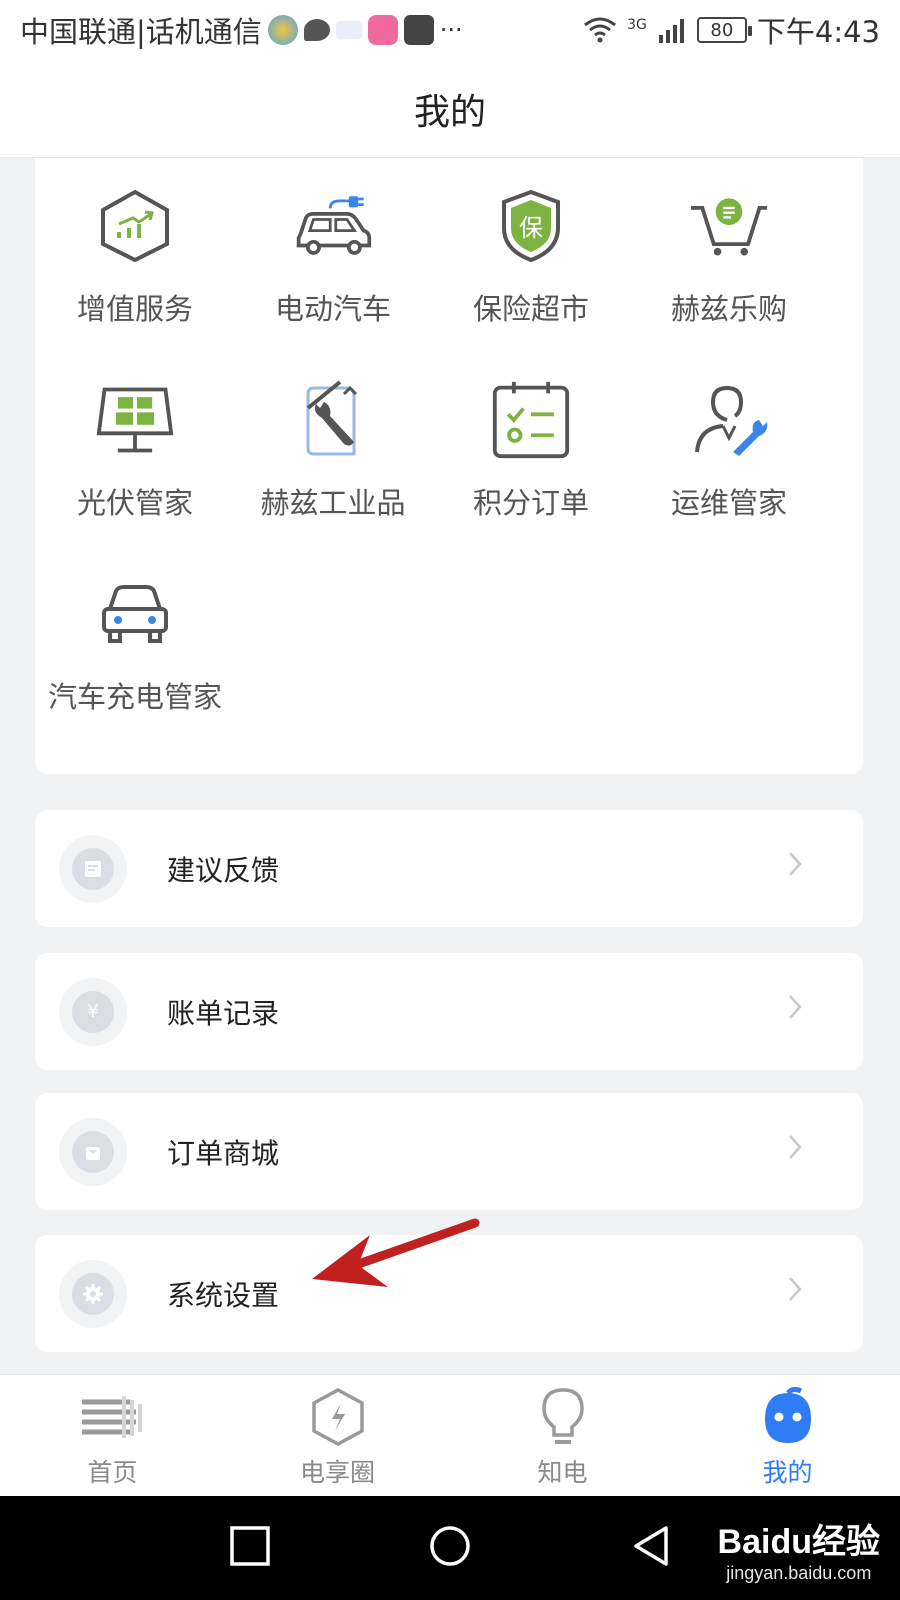 Image resolution: width=900 pixels, height=1600 pixels. I want to click on grid-item-label: 运维管家, so click(728, 503).